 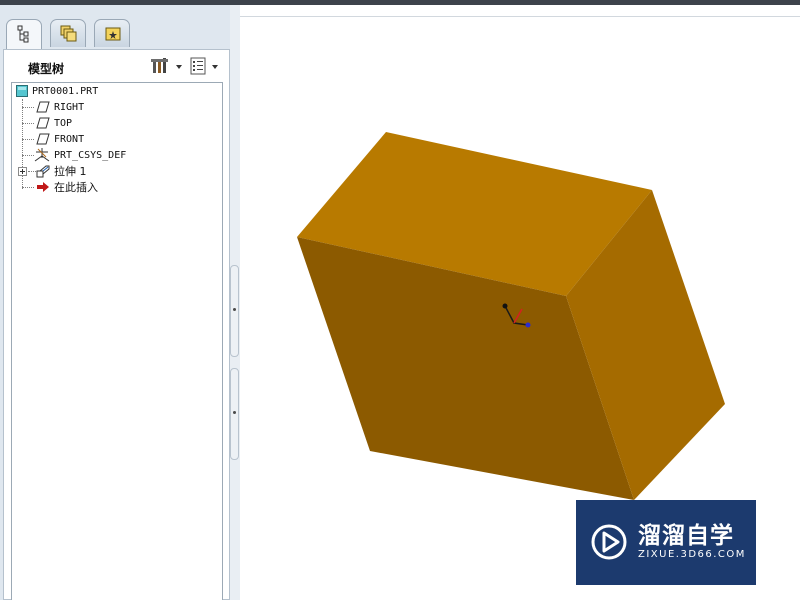 I want to click on watermark-brand: 溜溜自学, so click(x=686, y=536).